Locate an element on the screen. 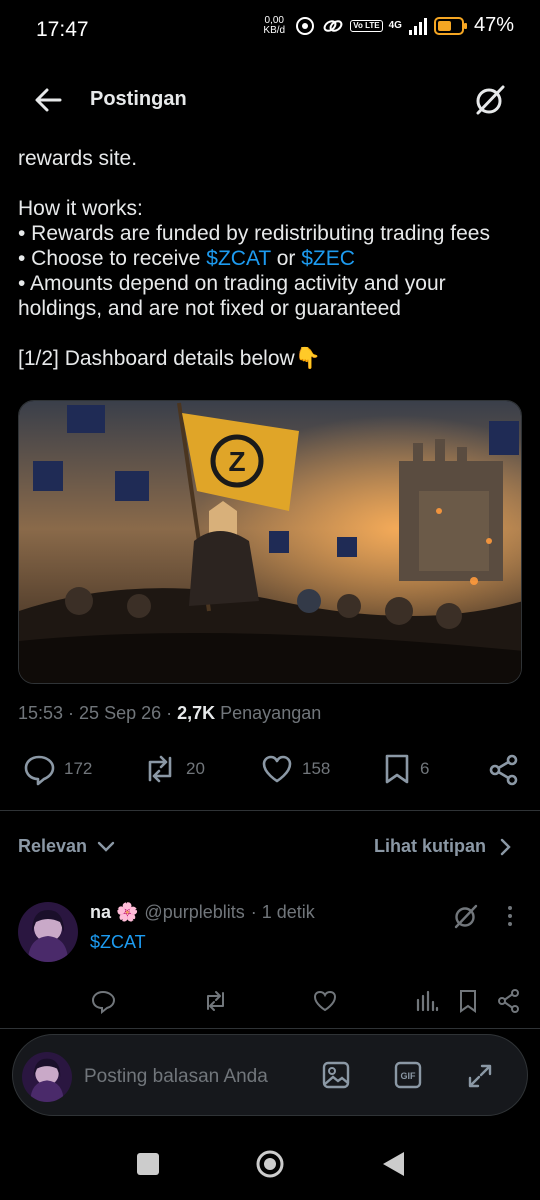 Image resolution: width=540 pixels, height=1200 pixels. hotspot-icon is located at coordinates (305, 25).